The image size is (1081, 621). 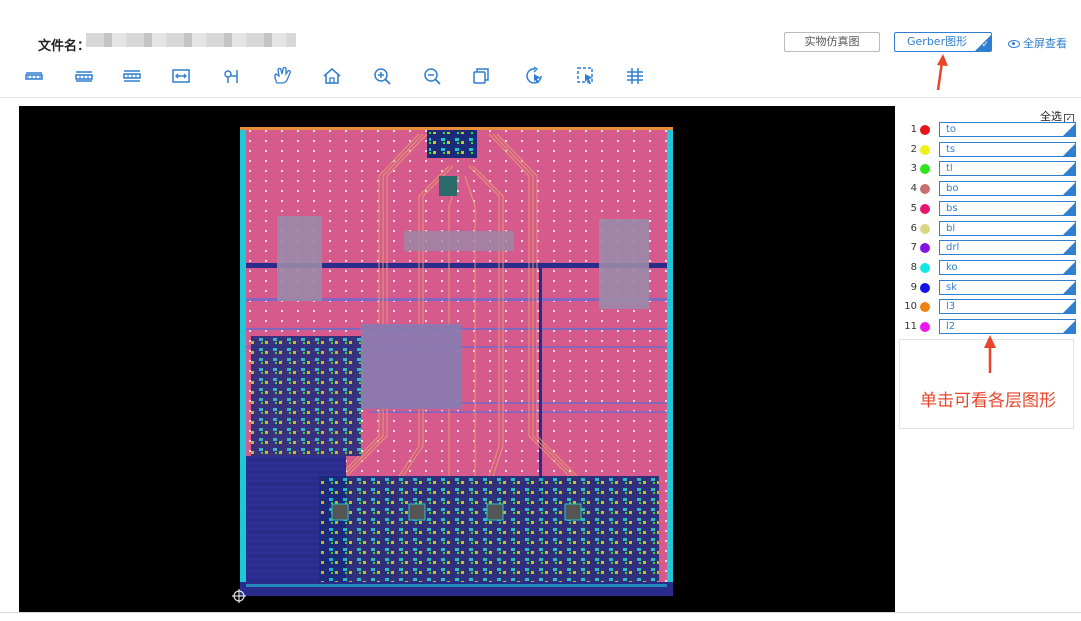 I want to click on copy-icon, so click(x=481, y=76).